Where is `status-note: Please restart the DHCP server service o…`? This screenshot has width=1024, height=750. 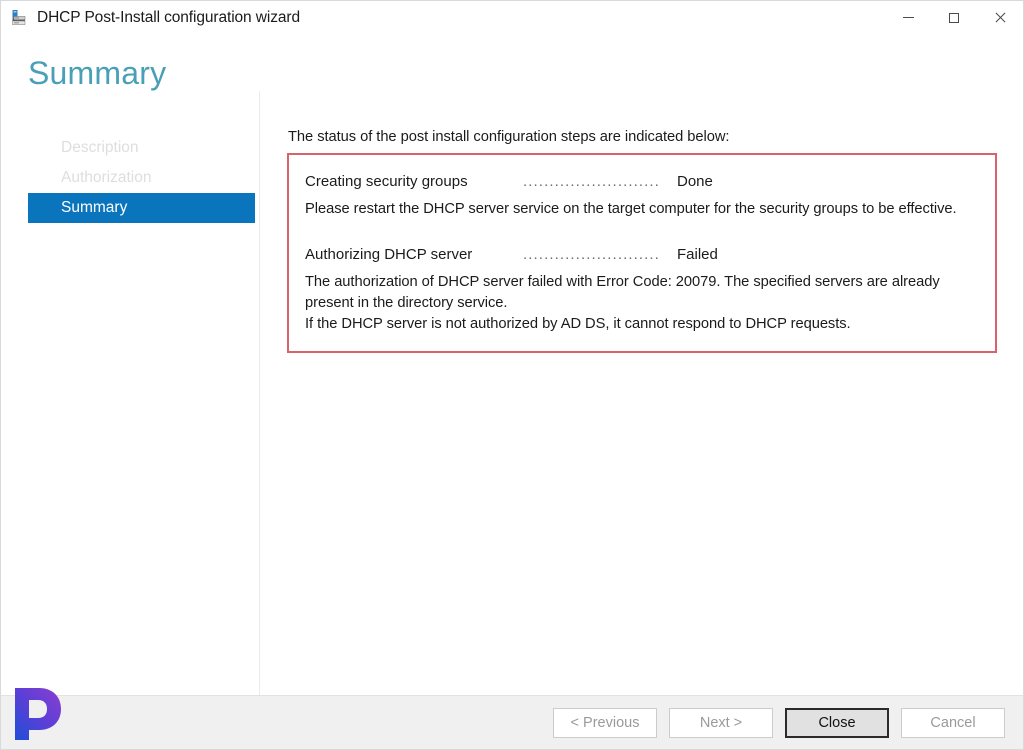 status-note: Please restart the DHCP server service o… is located at coordinates (631, 209).